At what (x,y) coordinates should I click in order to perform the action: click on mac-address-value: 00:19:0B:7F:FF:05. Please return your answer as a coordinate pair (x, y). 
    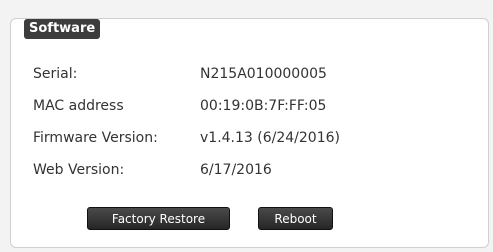
    Looking at the image, I should click on (263, 106).